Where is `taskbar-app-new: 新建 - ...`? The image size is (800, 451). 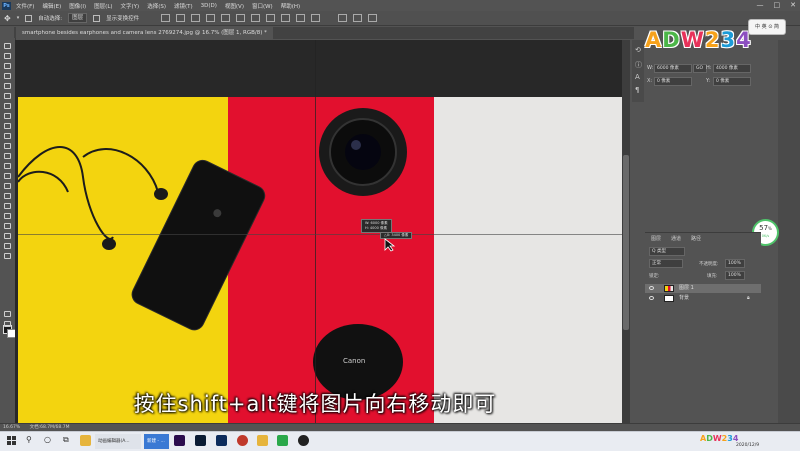 taskbar-app-new: 新建 - ... is located at coordinates (156, 441).